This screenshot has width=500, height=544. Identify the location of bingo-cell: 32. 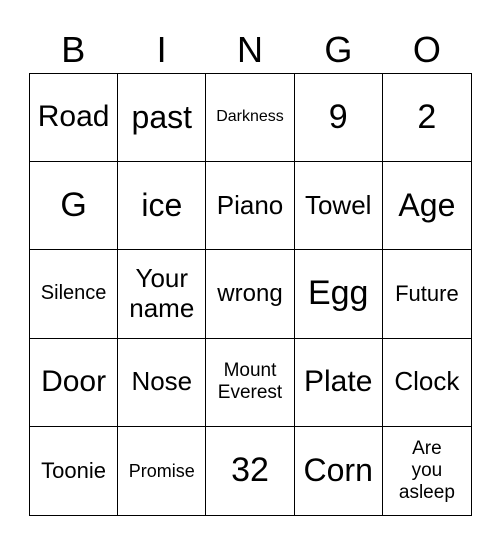
(250, 470).